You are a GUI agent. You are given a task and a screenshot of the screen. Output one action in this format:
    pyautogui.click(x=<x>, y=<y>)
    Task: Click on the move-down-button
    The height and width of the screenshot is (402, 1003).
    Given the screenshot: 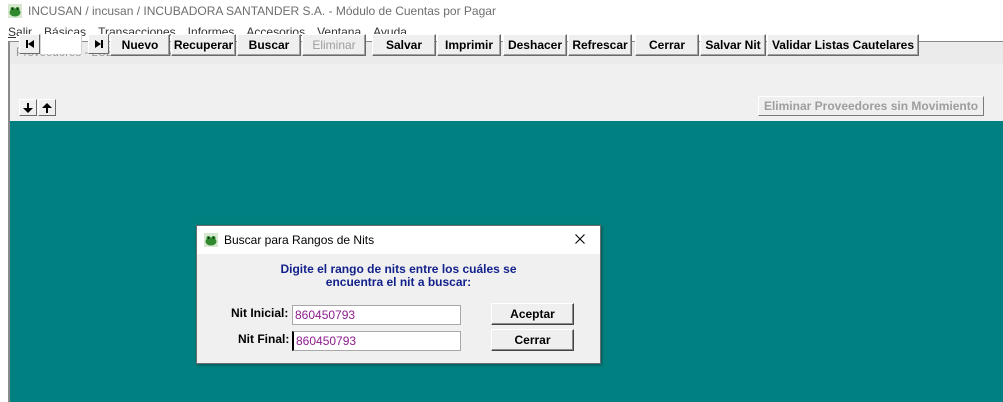 What is the action you would take?
    pyautogui.click(x=28, y=107)
    